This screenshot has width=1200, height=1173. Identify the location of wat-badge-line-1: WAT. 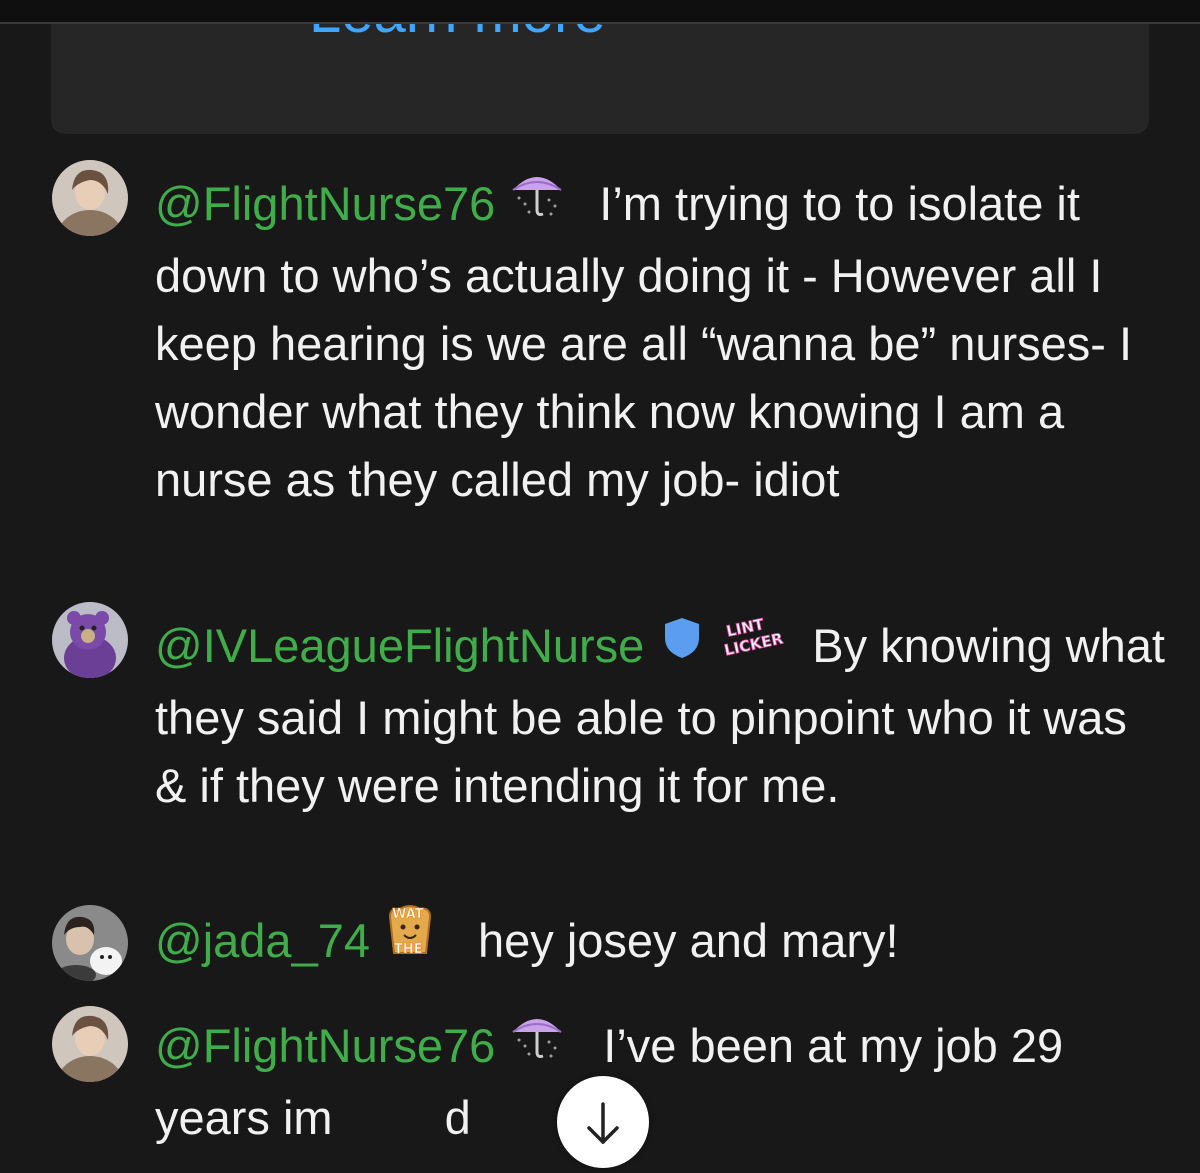
(408, 914).